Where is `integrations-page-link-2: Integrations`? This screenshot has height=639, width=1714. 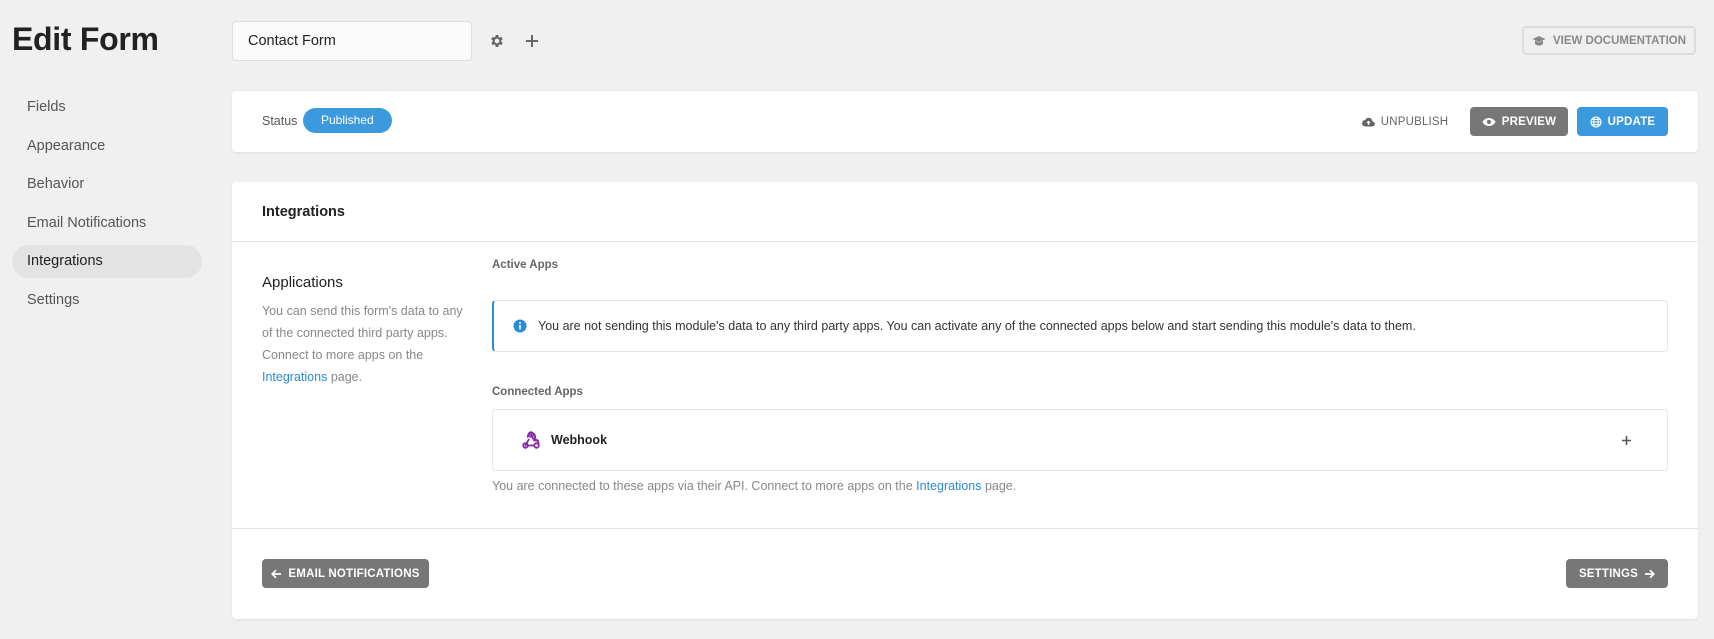 integrations-page-link-2: Integrations is located at coordinates (948, 486).